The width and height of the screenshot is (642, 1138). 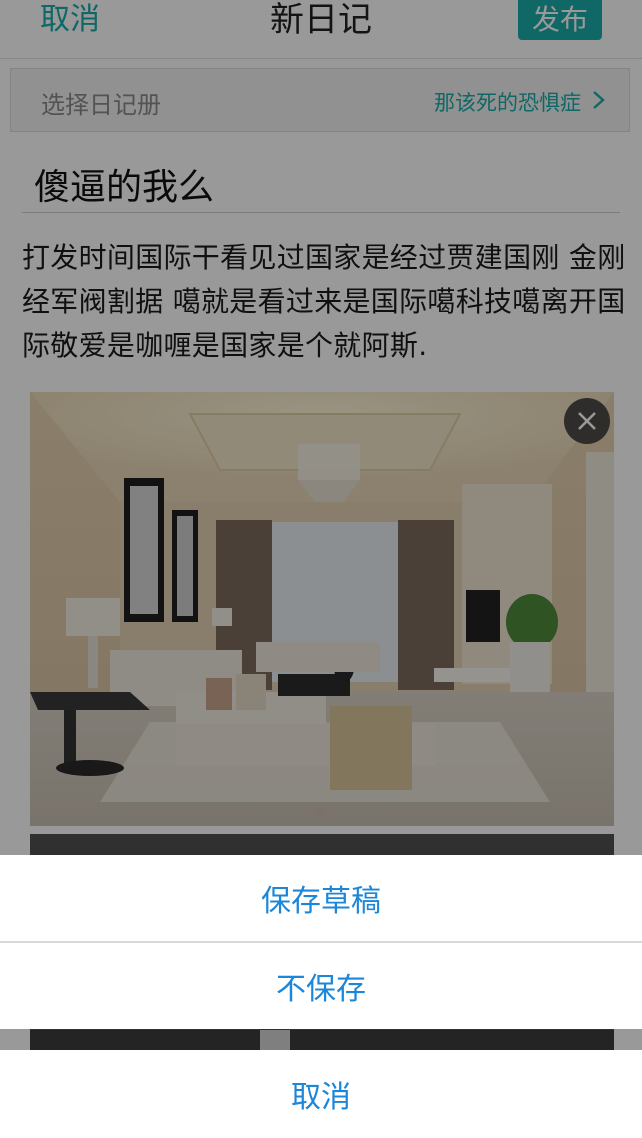 I want to click on dont-save-button: 不保存, so click(x=321, y=986).